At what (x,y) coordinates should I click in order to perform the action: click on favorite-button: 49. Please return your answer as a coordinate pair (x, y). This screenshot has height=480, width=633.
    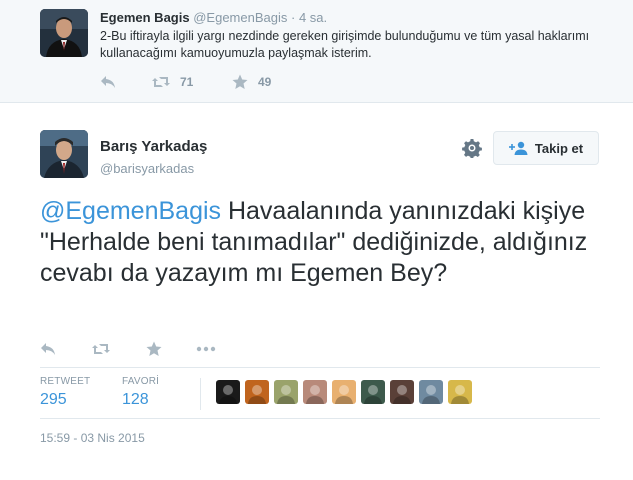
    Looking at the image, I should click on (251, 82).